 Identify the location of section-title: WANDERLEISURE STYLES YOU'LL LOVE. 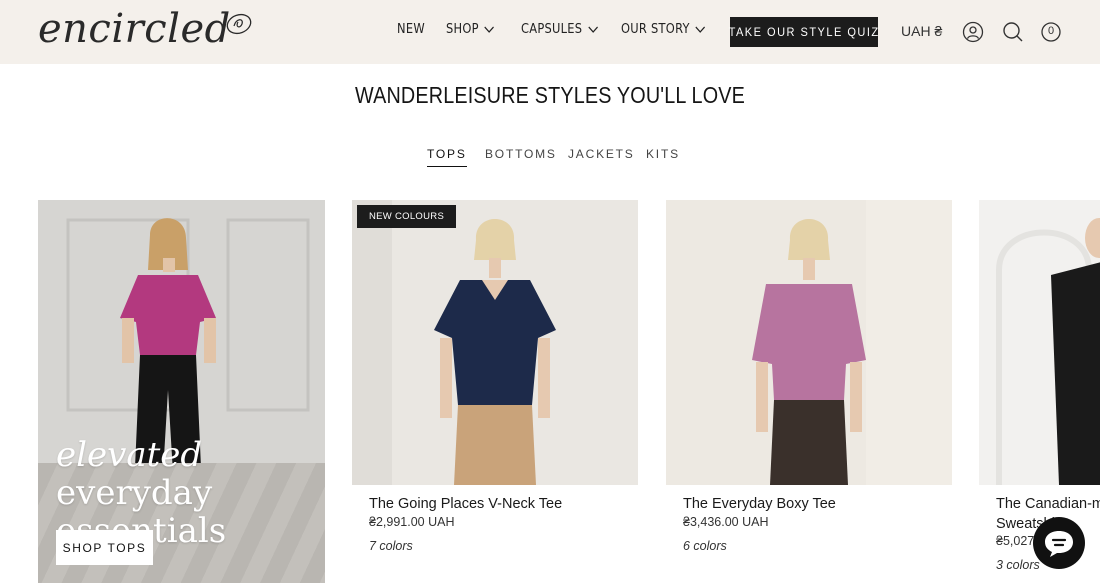
(549, 95).